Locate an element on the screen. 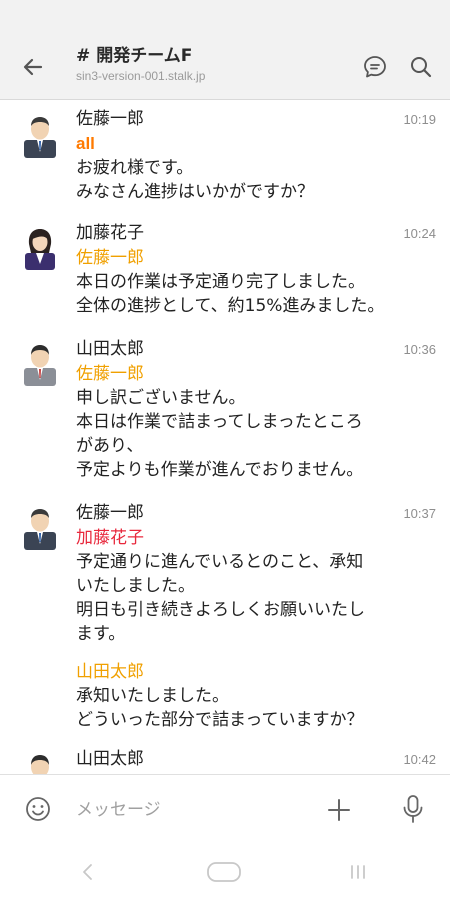 The width and height of the screenshot is (450, 900). system-navigation-bar is located at coordinates (225, 872).